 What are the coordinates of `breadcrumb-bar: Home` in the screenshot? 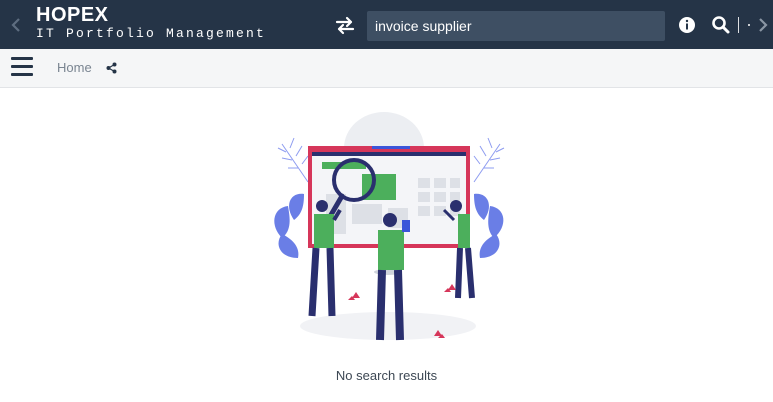 It's located at (386, 68).